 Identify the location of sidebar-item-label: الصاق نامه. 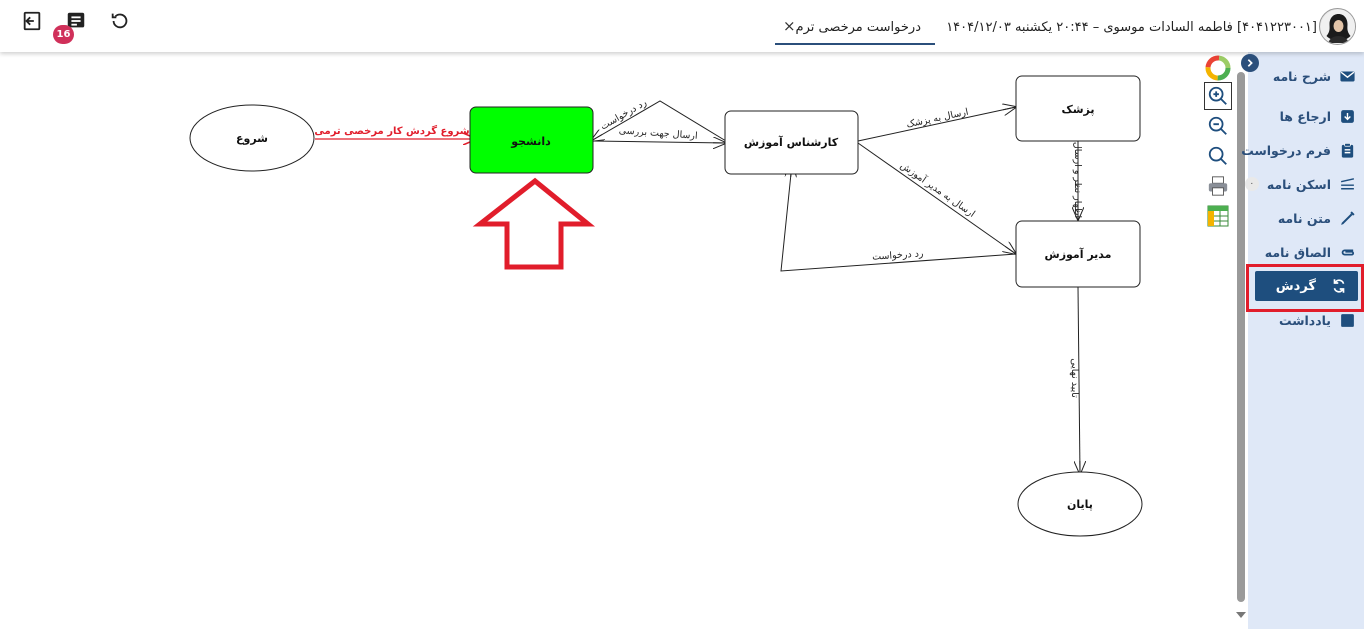
(1297, 252).